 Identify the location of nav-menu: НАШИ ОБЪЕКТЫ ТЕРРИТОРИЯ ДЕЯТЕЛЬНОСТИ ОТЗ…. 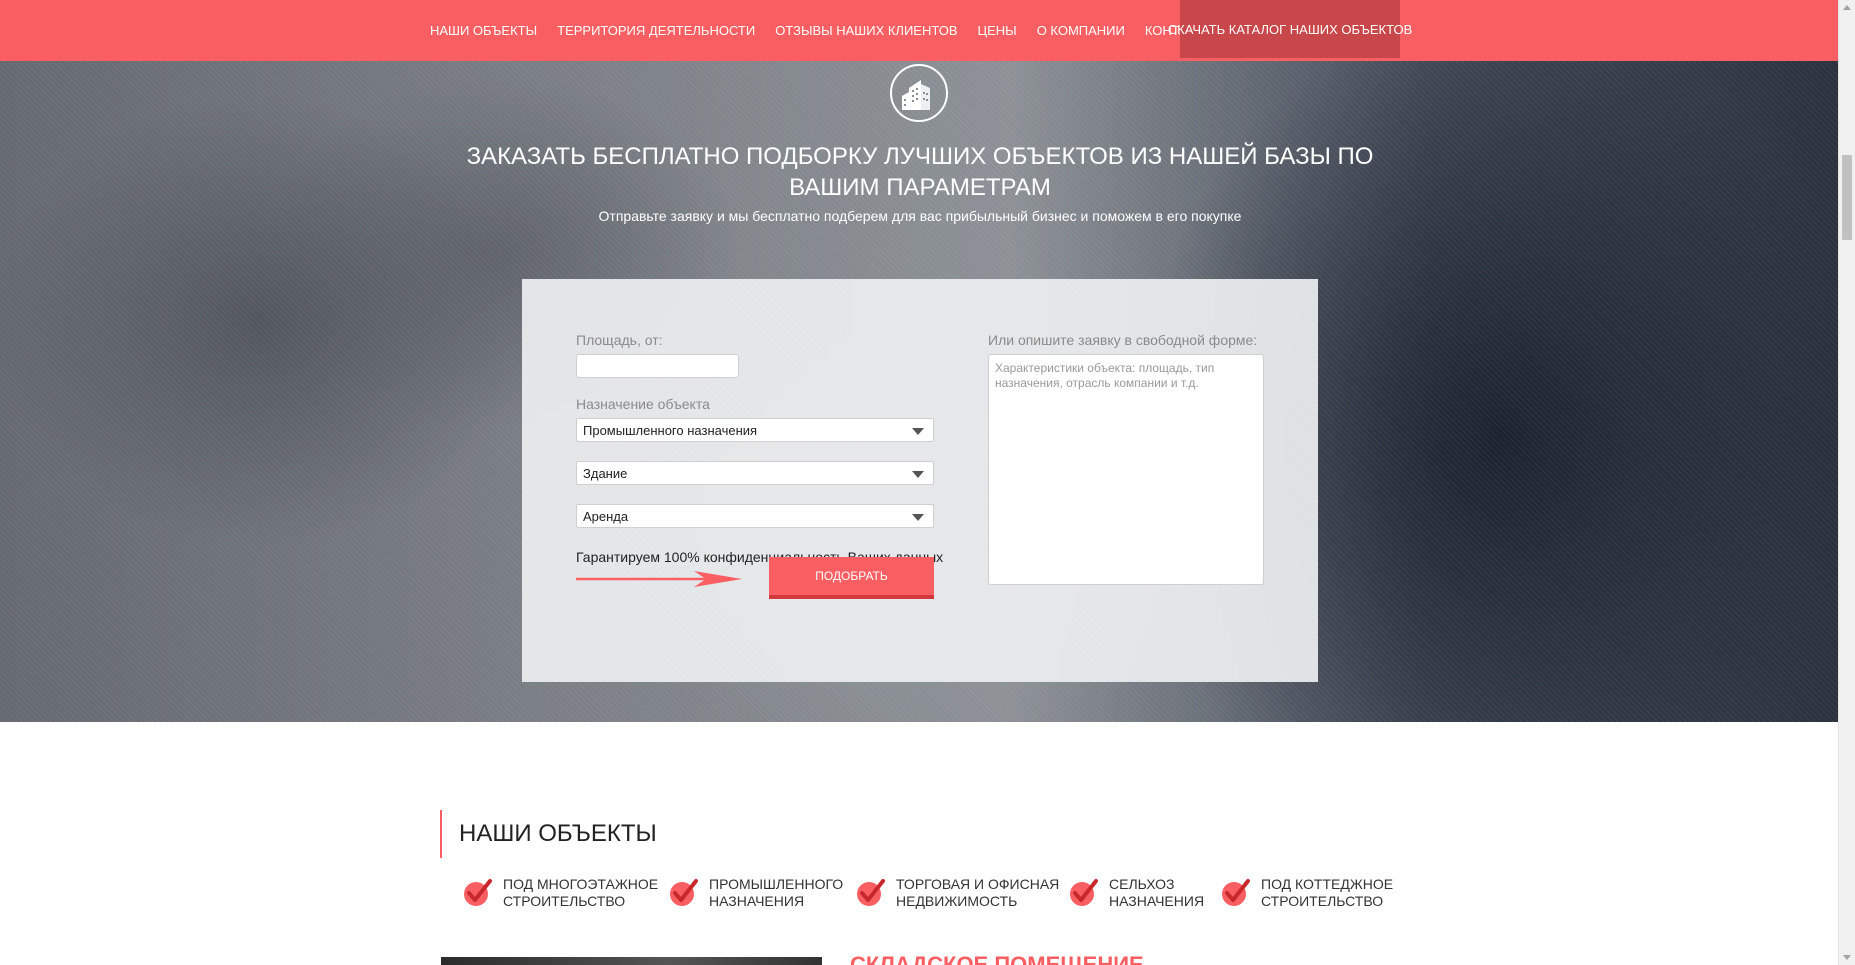
(832, 30).